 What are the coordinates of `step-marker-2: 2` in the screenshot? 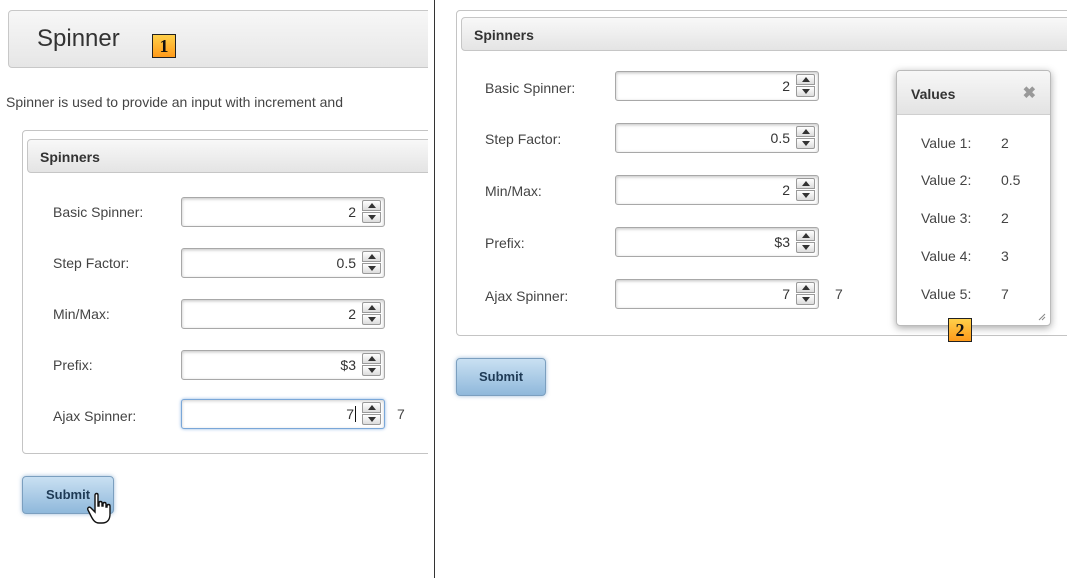 It's located at (960, 330).